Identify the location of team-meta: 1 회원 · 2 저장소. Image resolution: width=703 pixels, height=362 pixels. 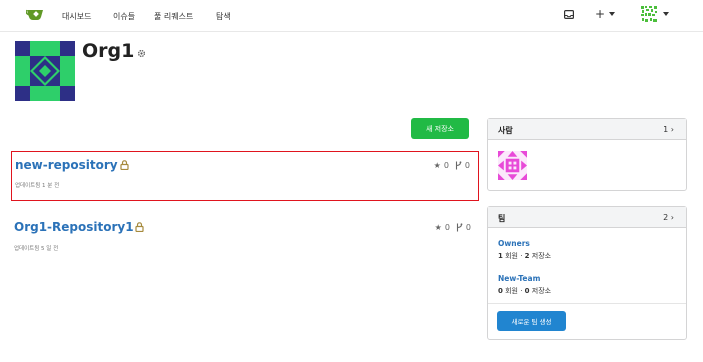
(524, 256).